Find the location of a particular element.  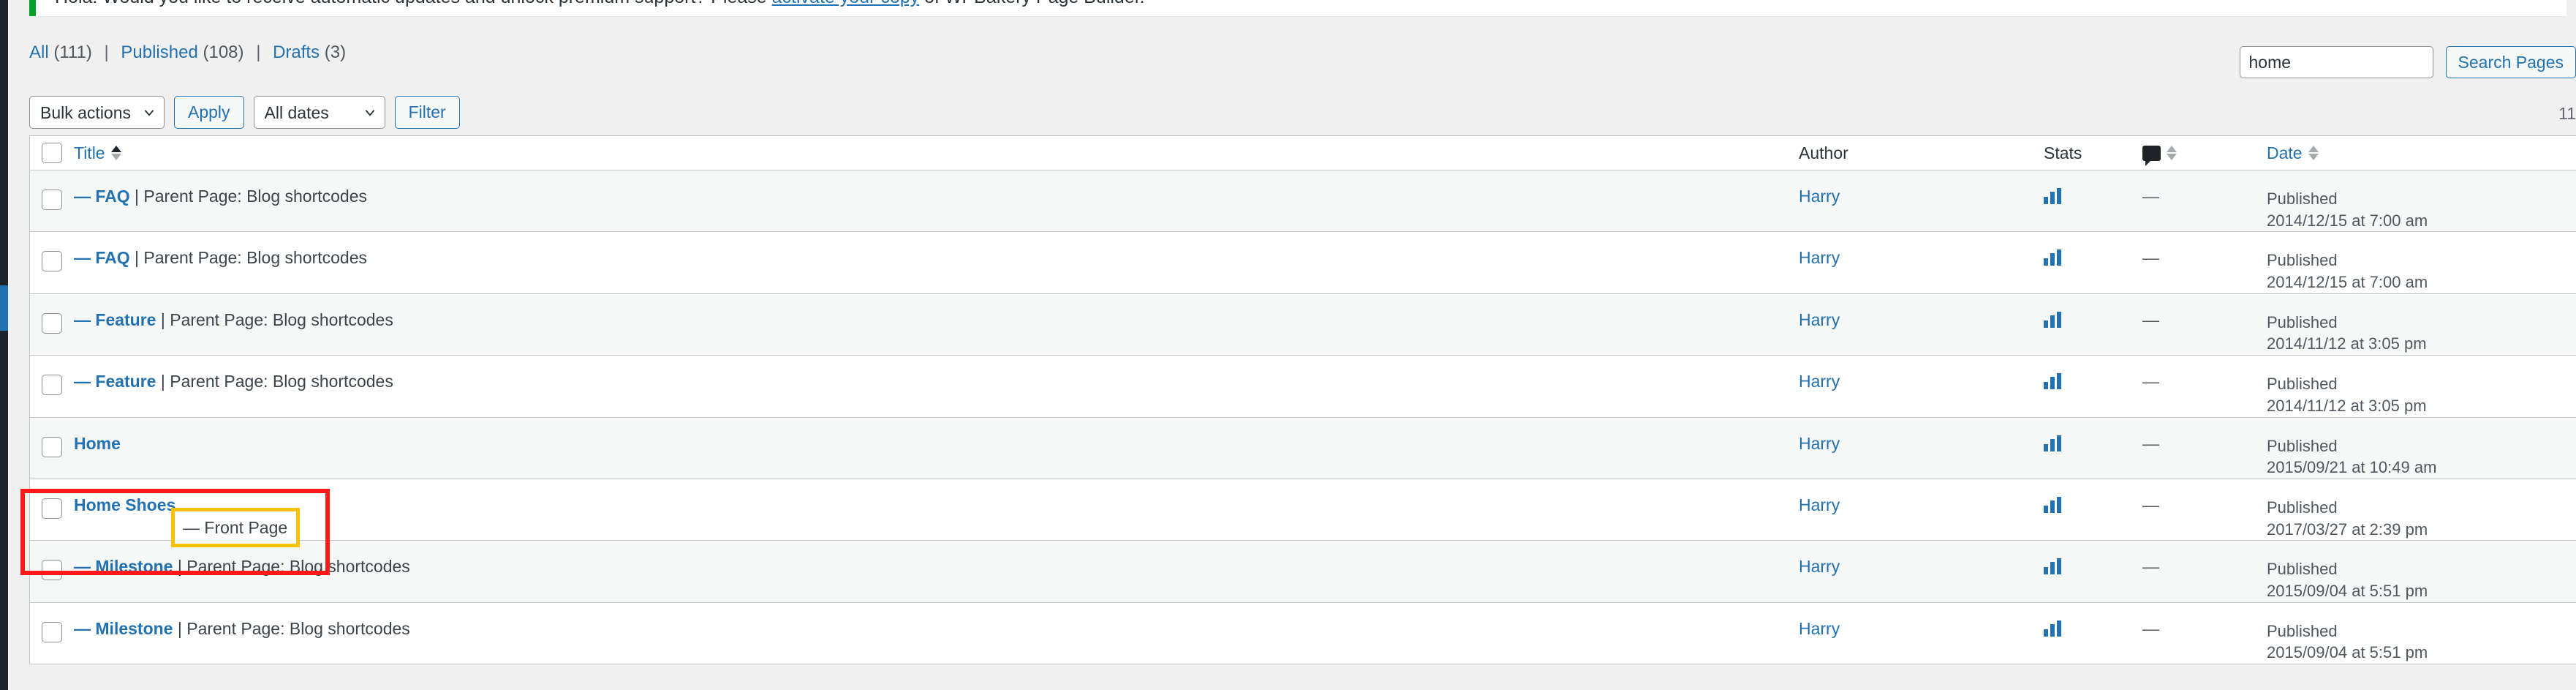

date-filter-shell: All dates is located at coordinates (319, 112).